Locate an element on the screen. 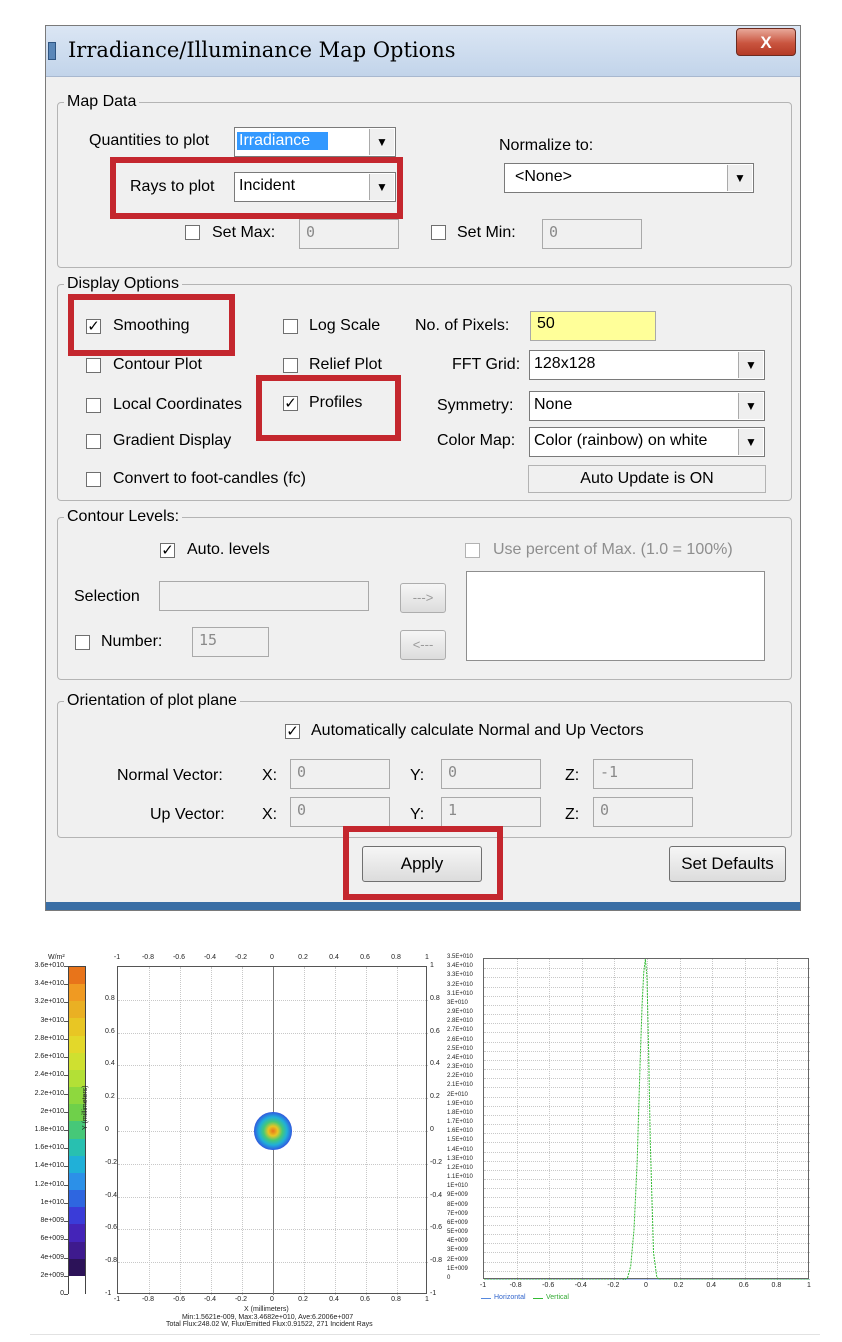 This screenshot has height=1342, width=842. heatmap-y-tick-left: -0.4 is located at coordinates (111, 1195).